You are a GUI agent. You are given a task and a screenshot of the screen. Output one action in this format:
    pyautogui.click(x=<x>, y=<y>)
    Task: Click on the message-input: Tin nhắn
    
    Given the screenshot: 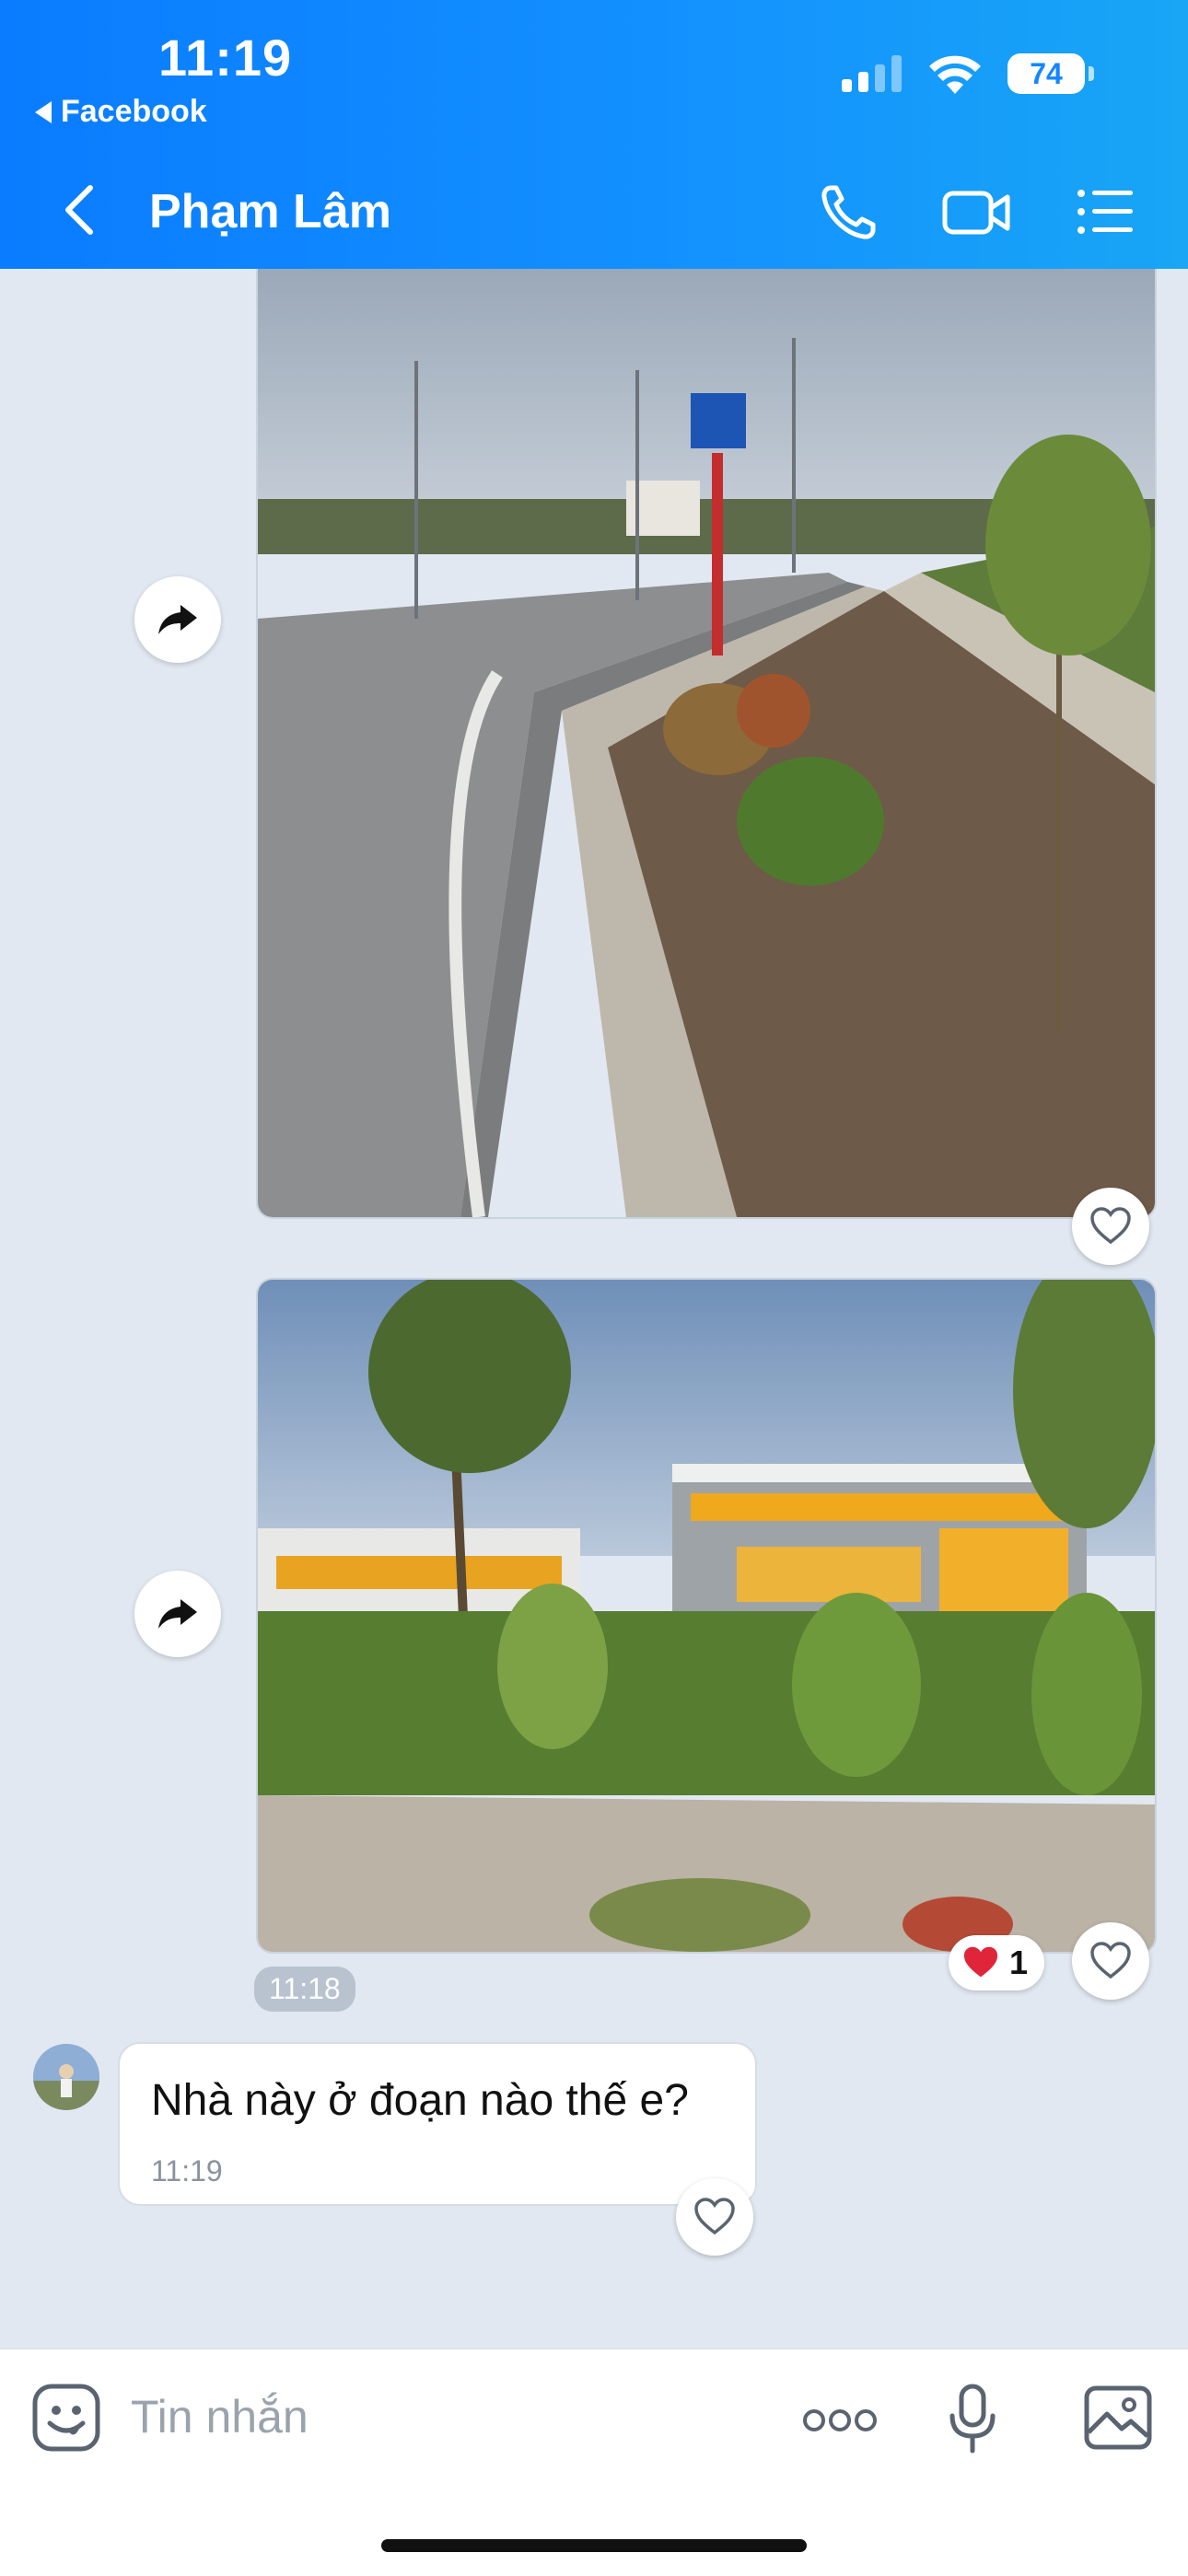 What is the action you would take?
    pyautogui.click(x=220, y=2416)
    